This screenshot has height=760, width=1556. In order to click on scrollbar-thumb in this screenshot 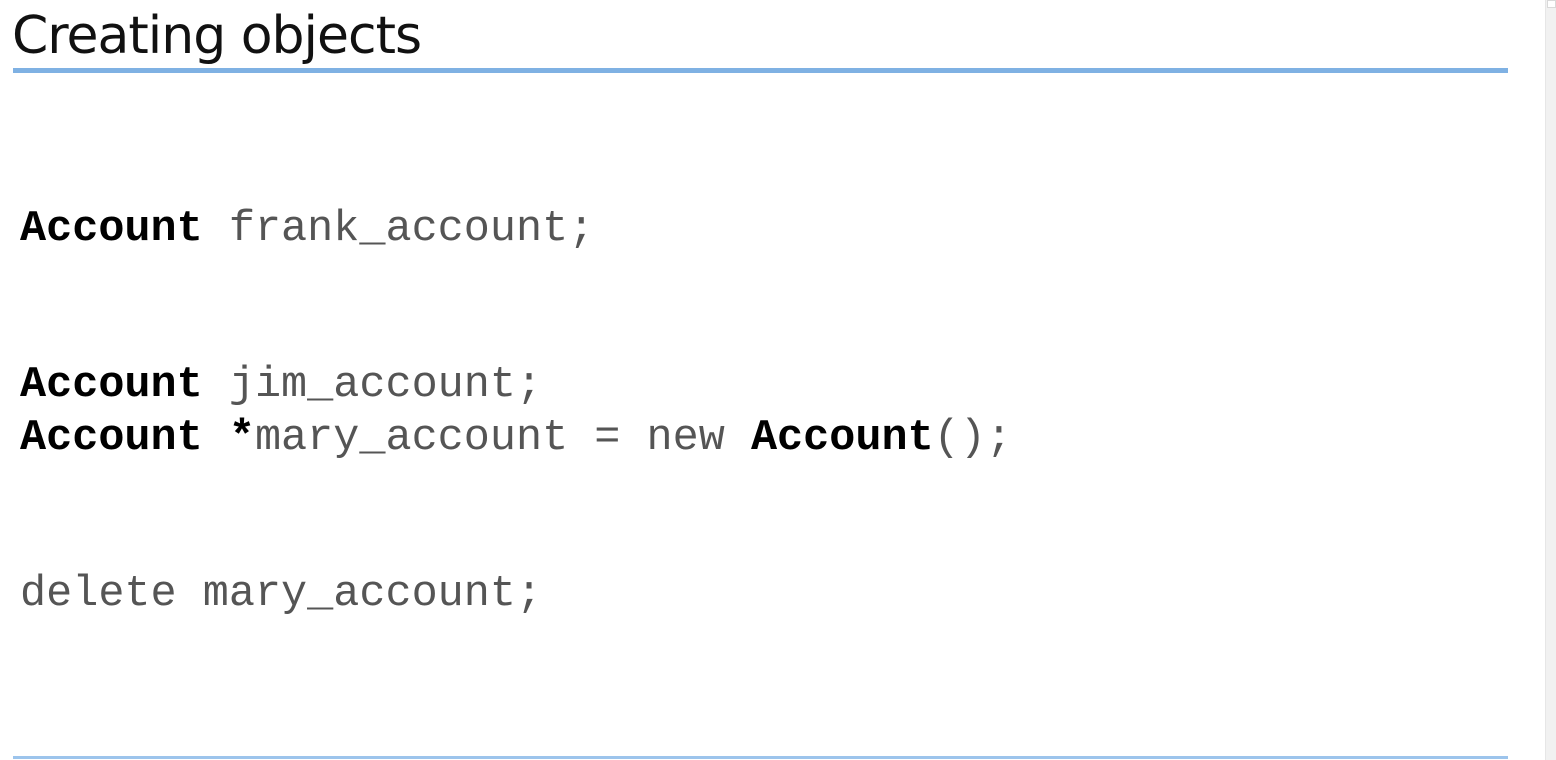, I will do `click(1551, 4)`.